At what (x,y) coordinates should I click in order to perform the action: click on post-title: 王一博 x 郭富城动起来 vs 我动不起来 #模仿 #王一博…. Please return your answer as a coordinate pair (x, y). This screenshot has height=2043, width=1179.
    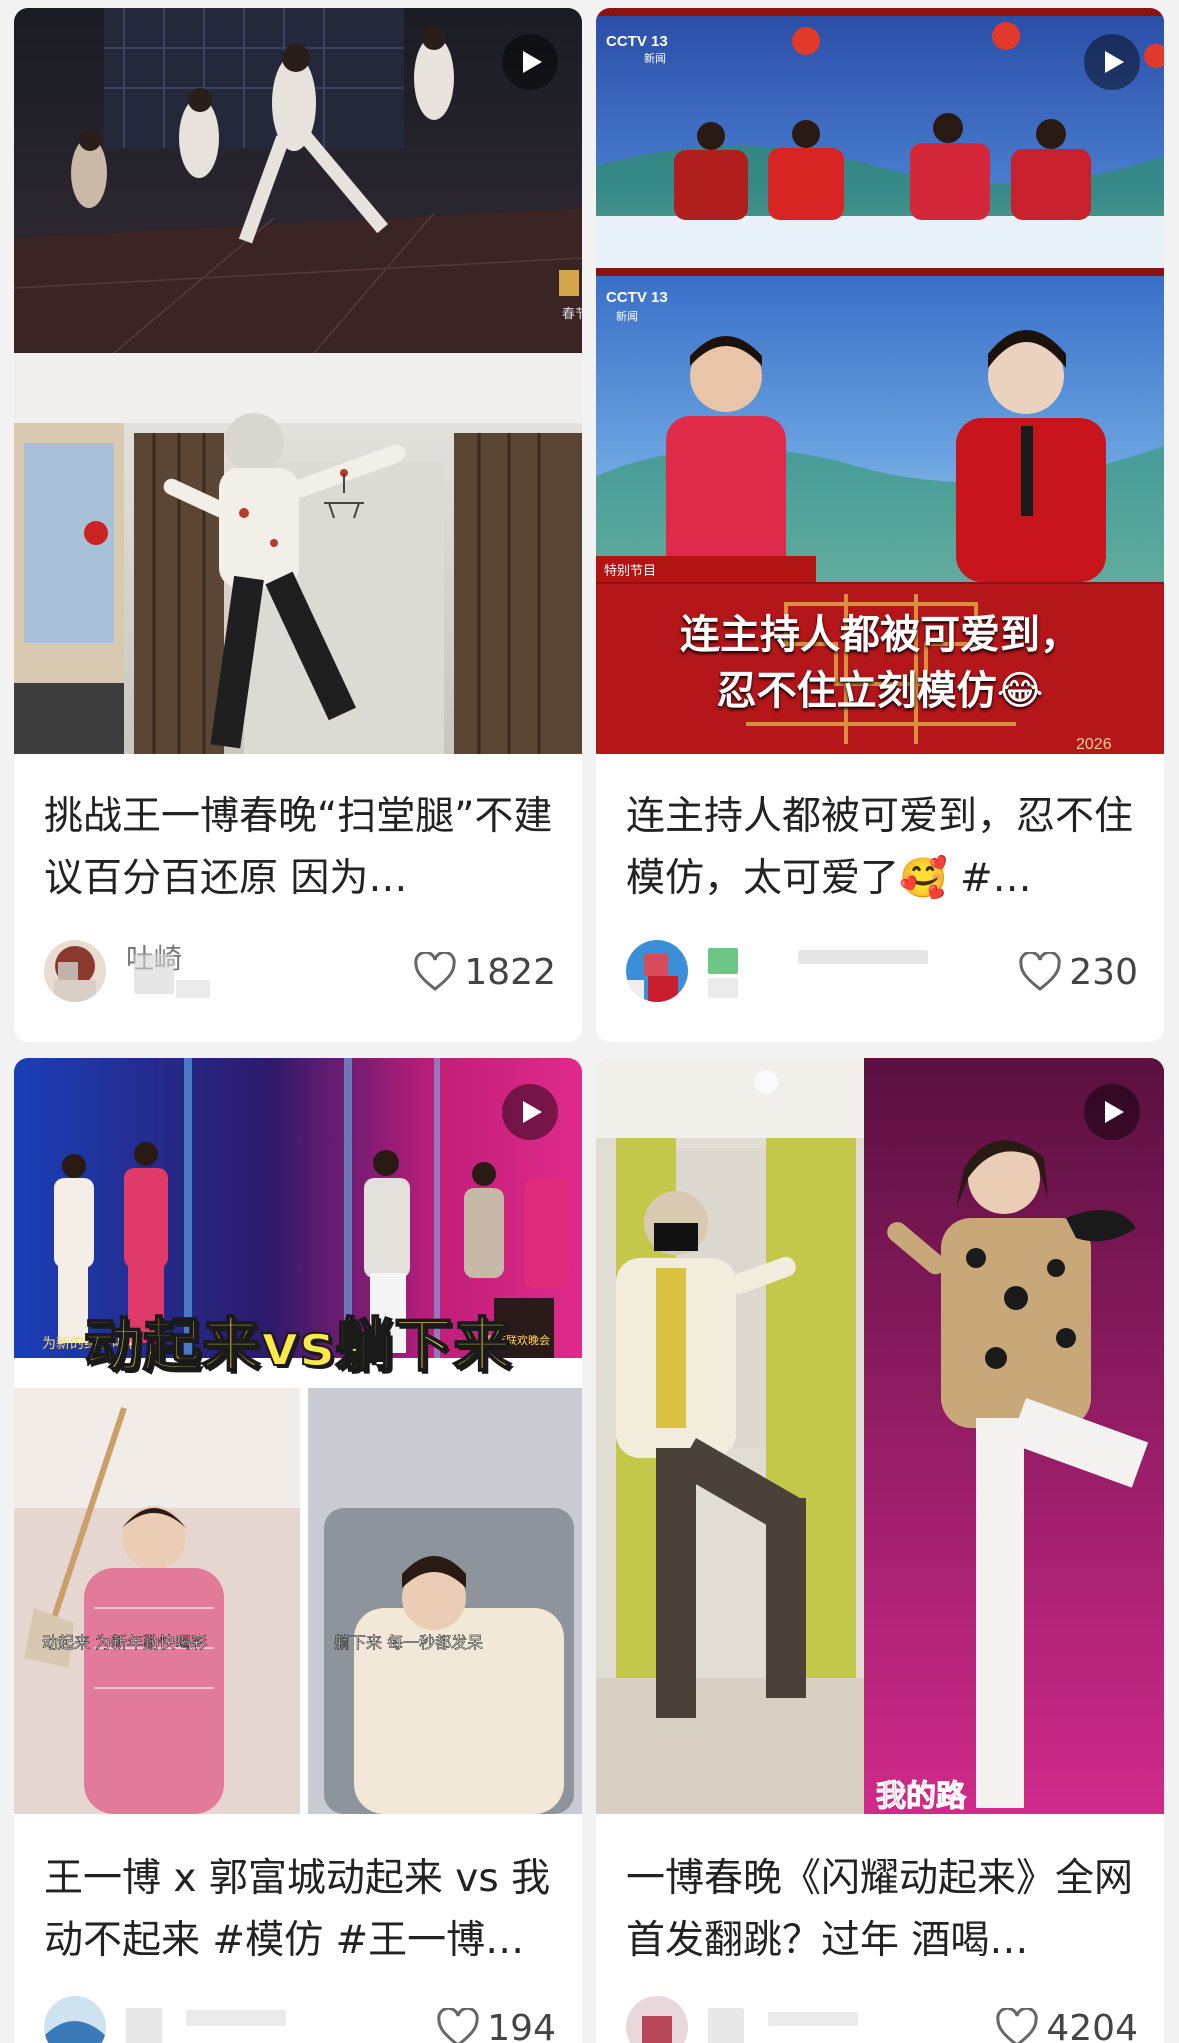
    Looking at the image, I should click on (300, 1910).